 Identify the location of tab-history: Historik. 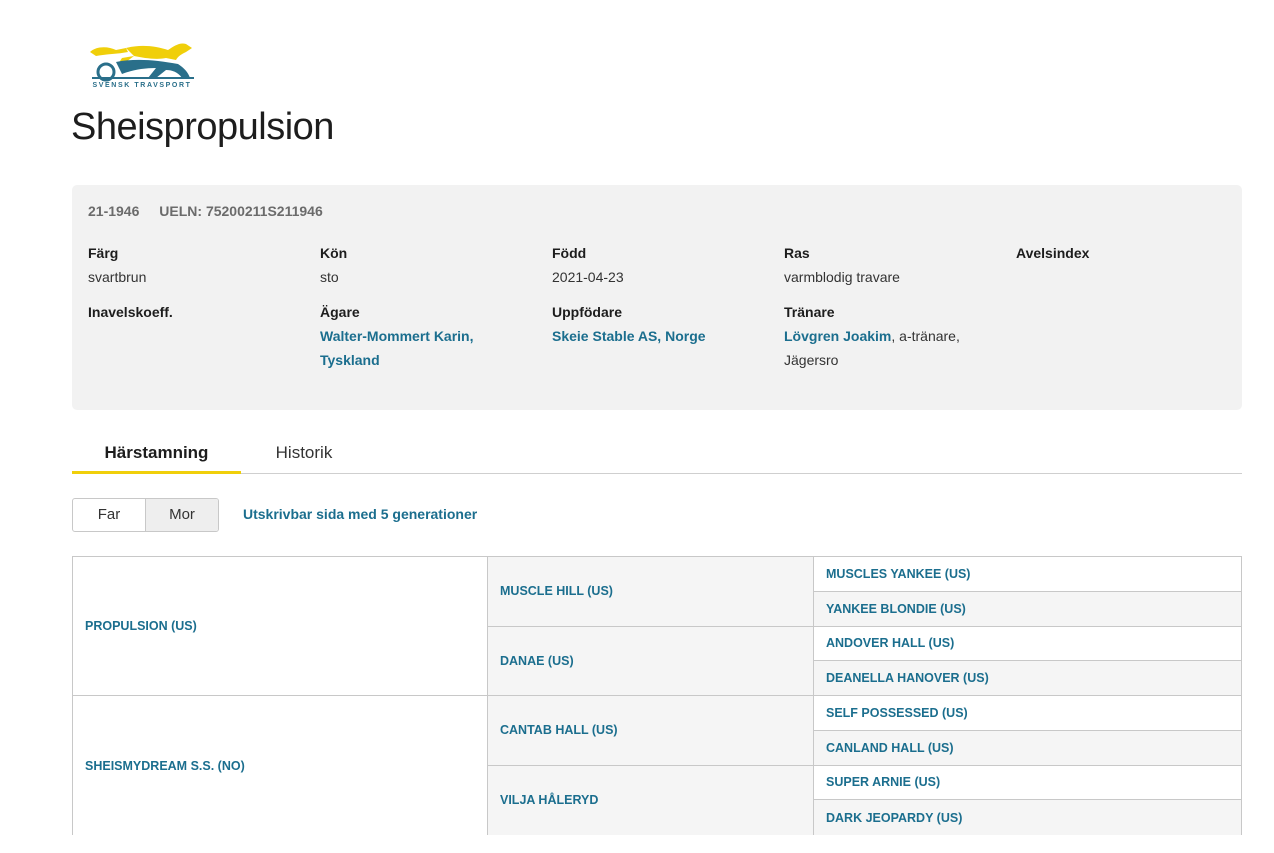
(304, 455).